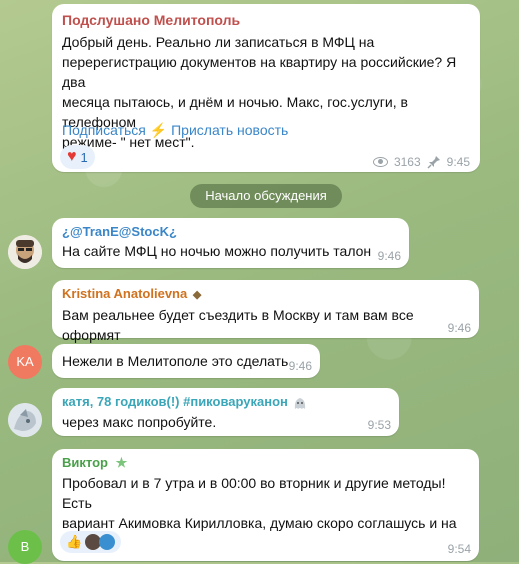  What do you see at coordinates (121, 462) in the screenshot?
I see `star-icon: ★` at bounding box center [121, 462].